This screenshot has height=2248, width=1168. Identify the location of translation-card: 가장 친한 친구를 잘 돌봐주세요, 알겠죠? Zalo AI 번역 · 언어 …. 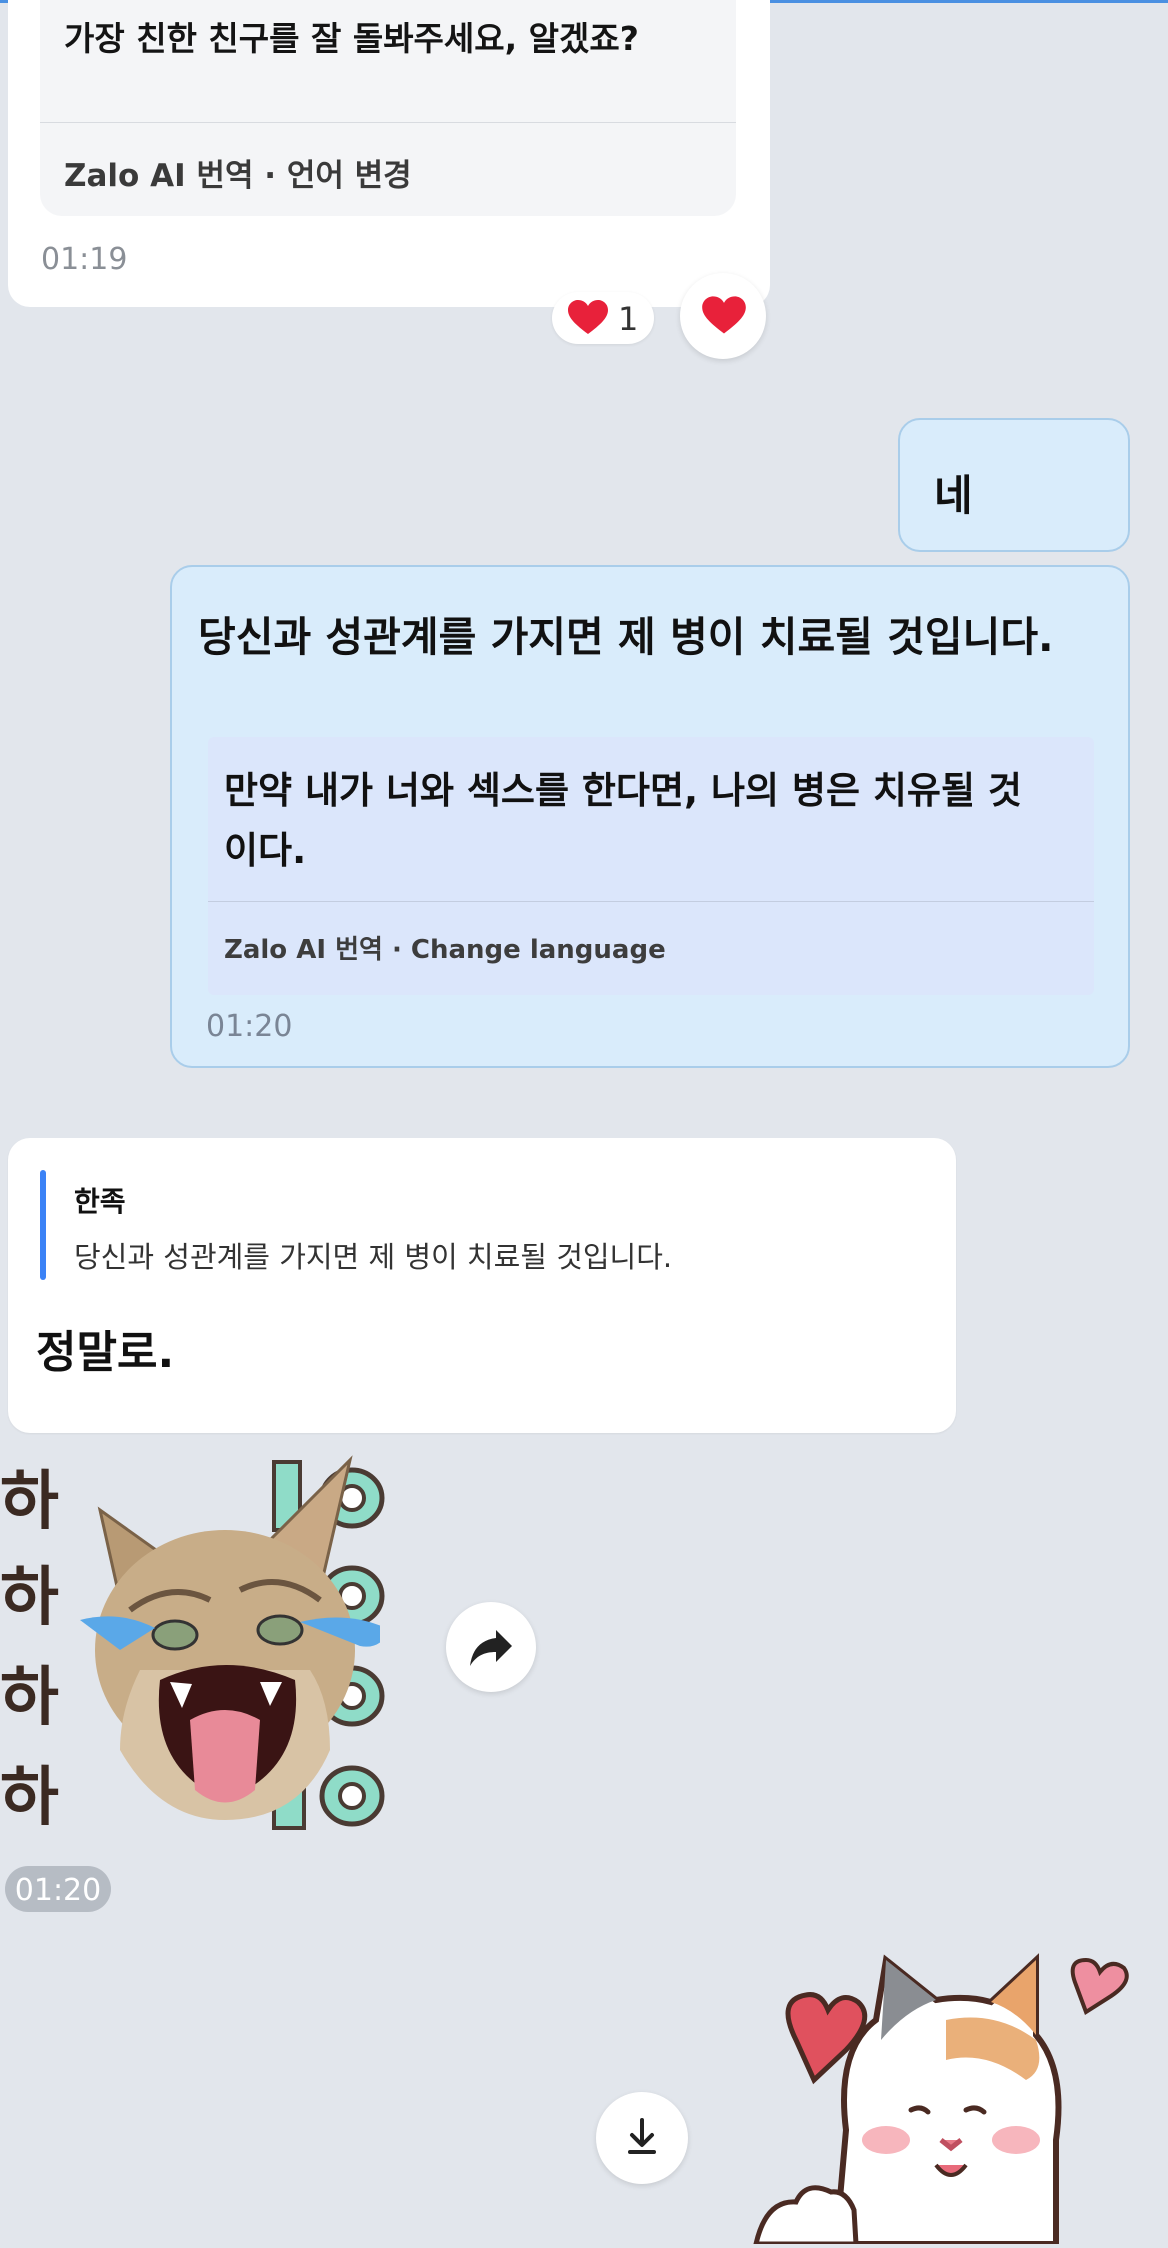
(388, 108).